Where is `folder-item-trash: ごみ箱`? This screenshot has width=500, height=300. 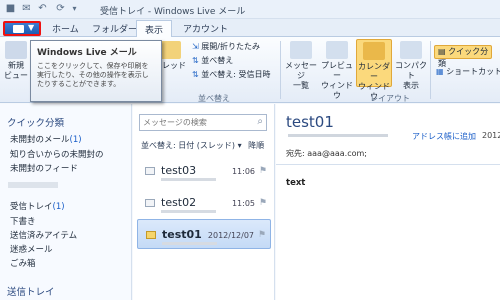
folder-item-trash: ごみ箱 is located at coordinates (23, 263).